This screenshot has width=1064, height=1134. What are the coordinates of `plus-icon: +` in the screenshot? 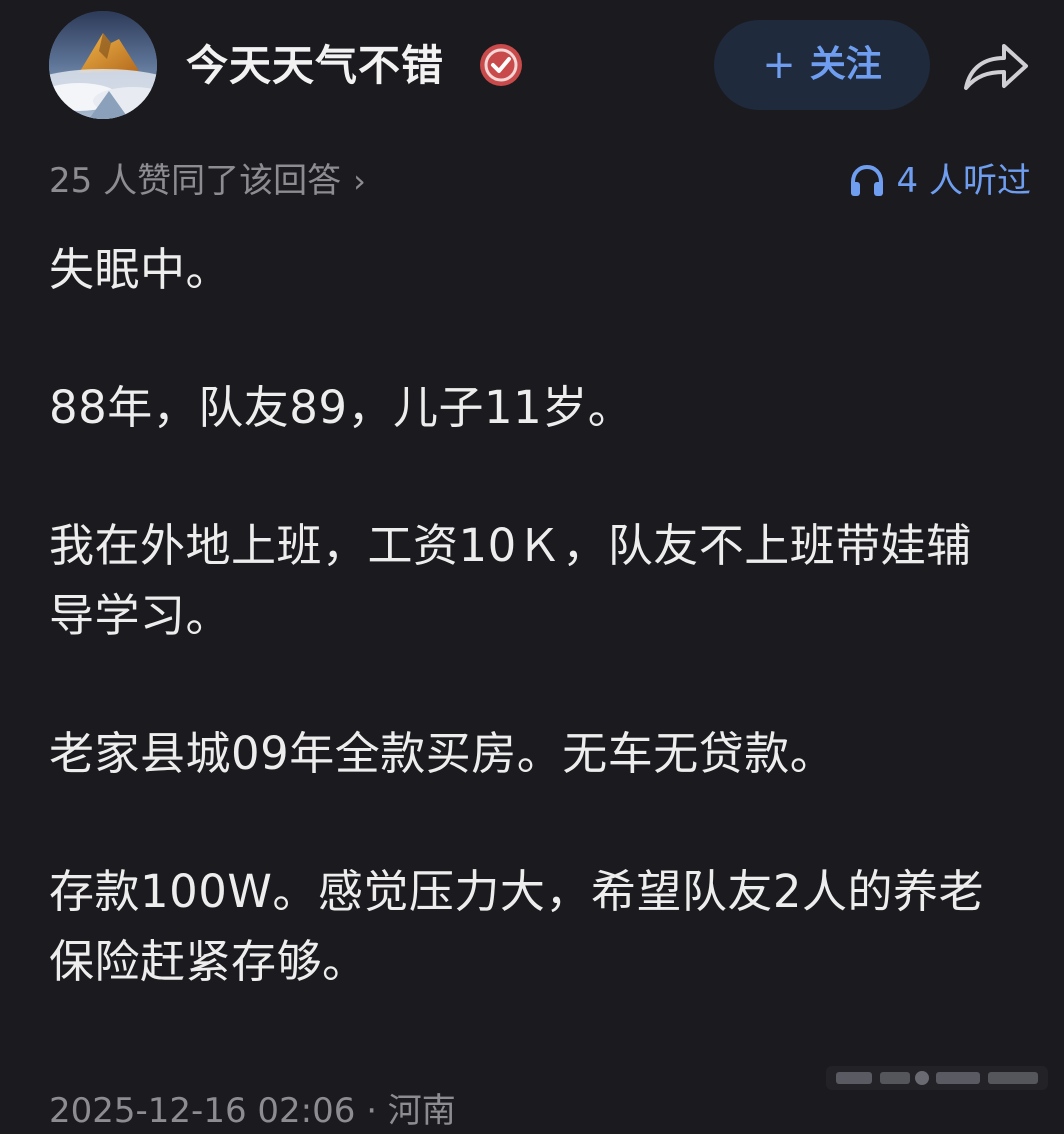 It's located at (779, 65).